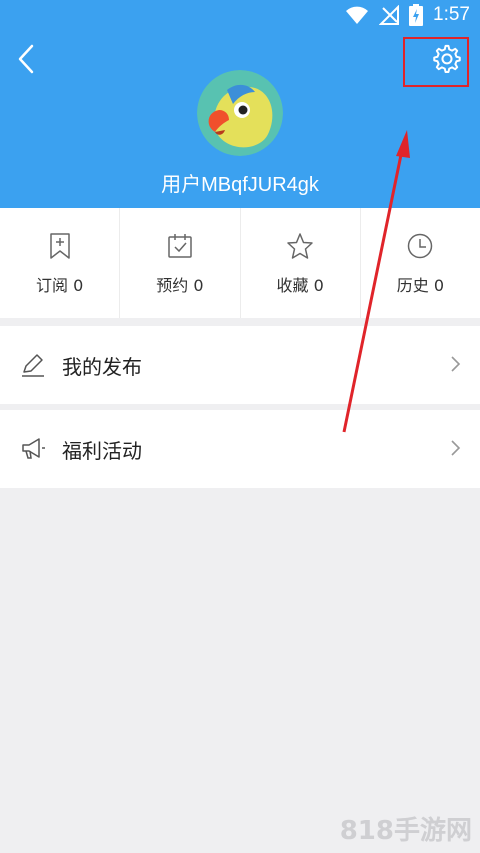 This screenshot has width=480, height=853. Describe the element at coordinates (180, 246) in the screenshot. I see `calendar-check-icon` at that location.